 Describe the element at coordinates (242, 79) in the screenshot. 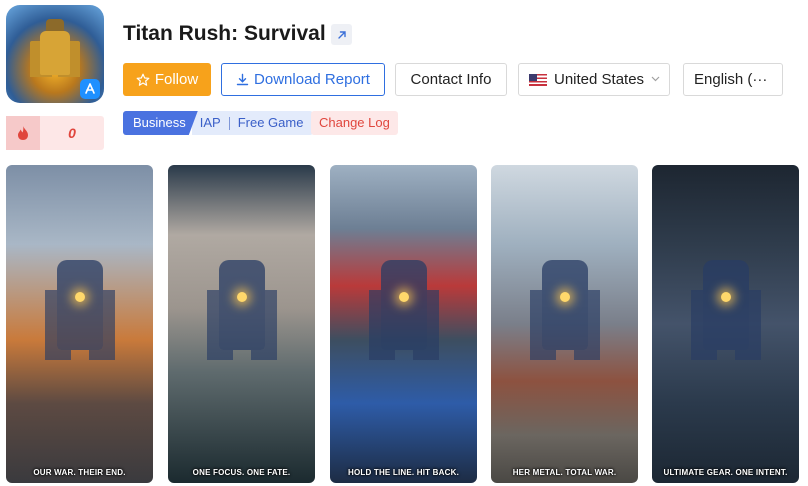

I see `download-icon` at that location.